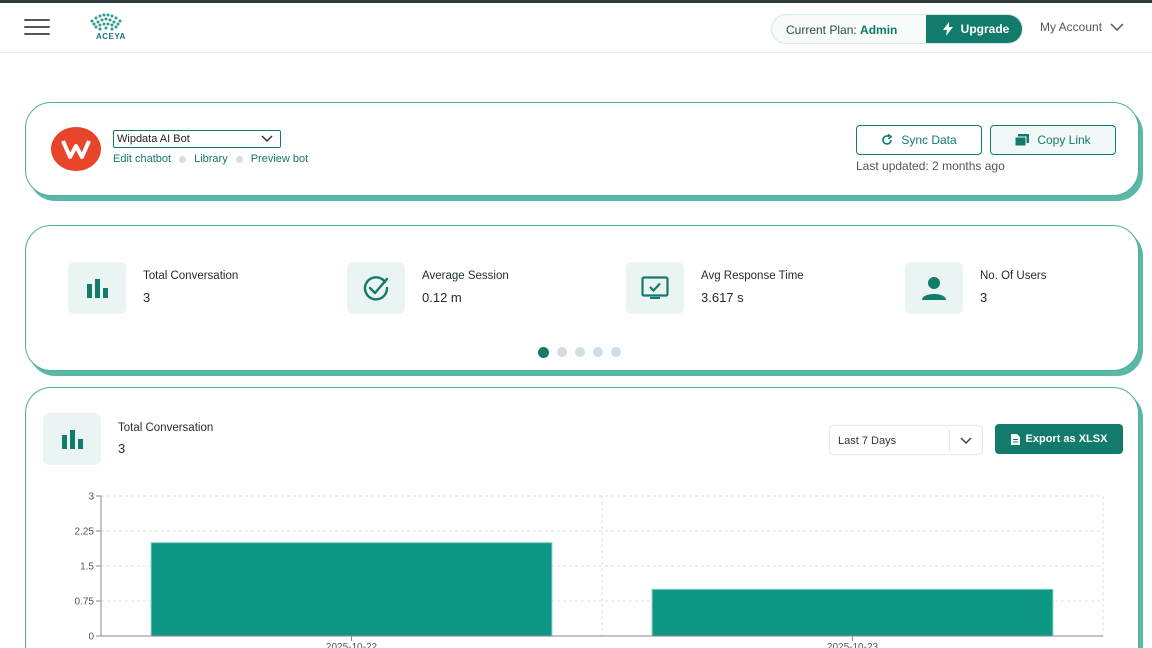  Describe the element at coordinates (1013, 276) in the screenshot. I see `stat-label: No. Of Users` at that location.